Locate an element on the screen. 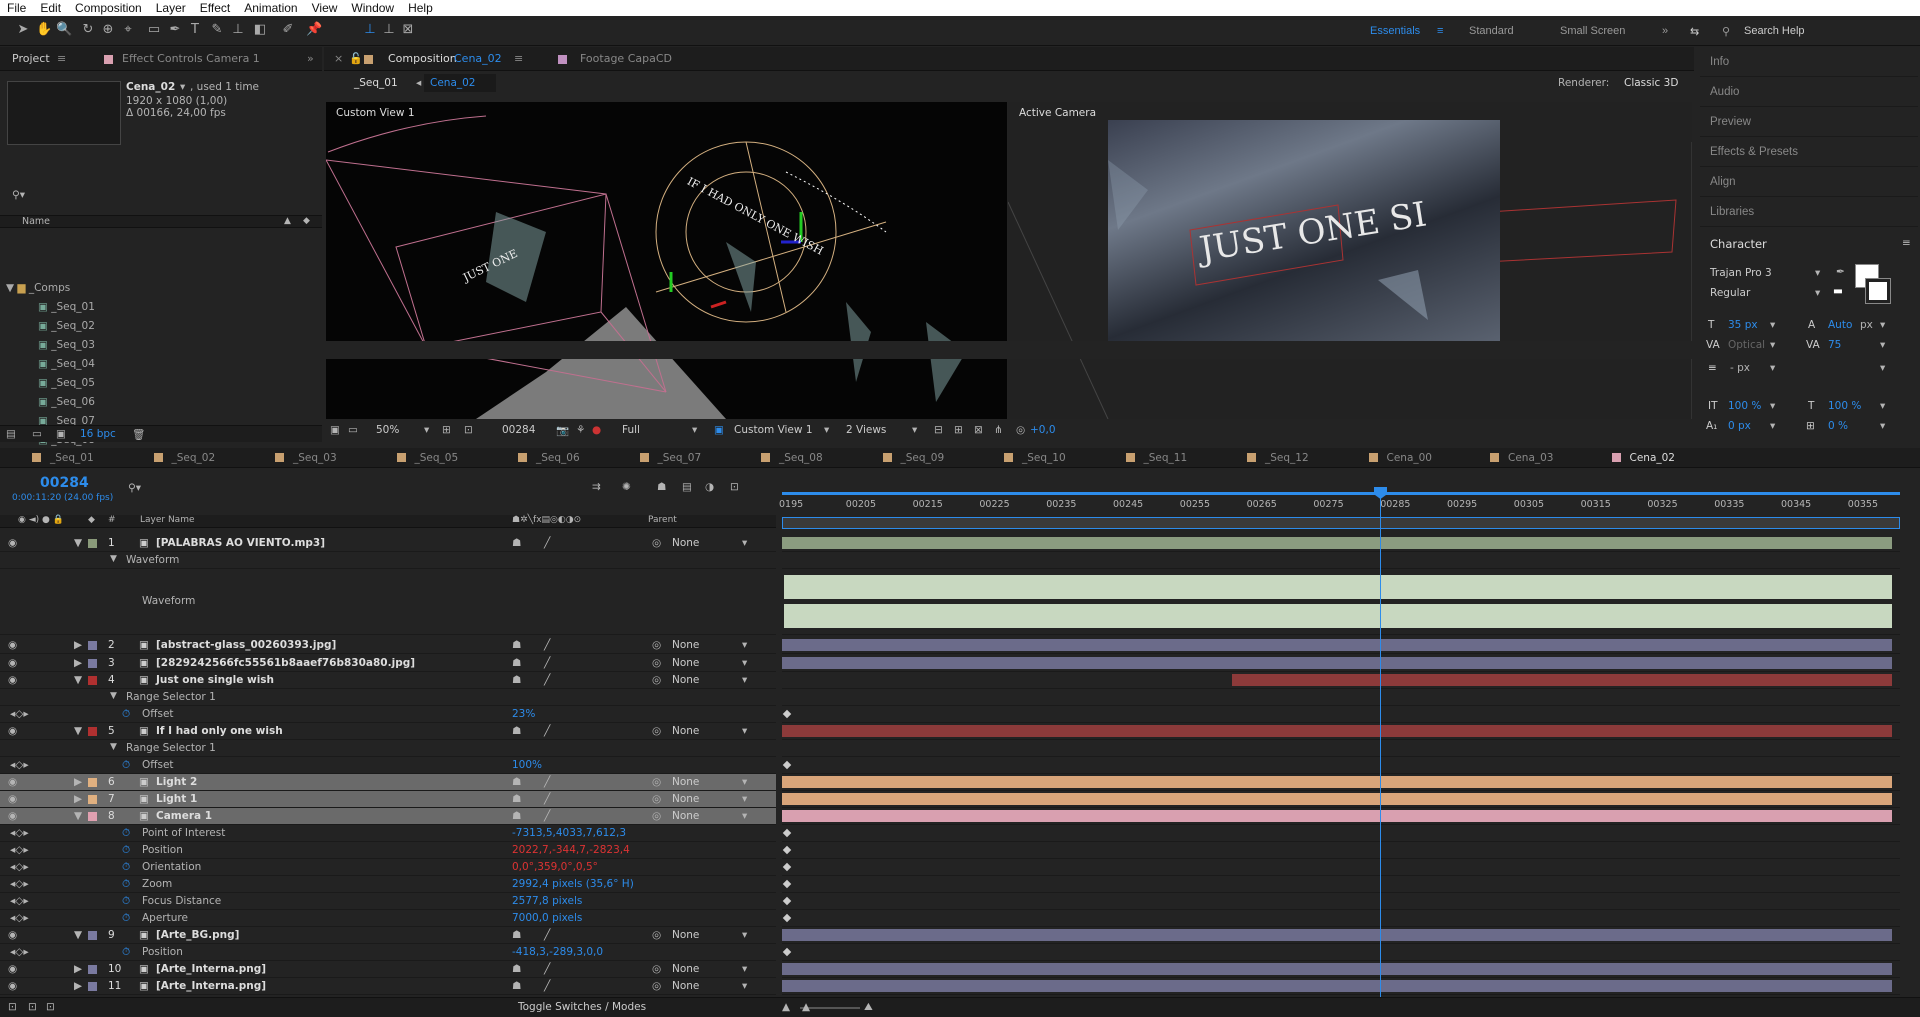 This screenshot has width=1920, height=1017. baseline-shift: 0 px is located at coordinates (1739, 426).